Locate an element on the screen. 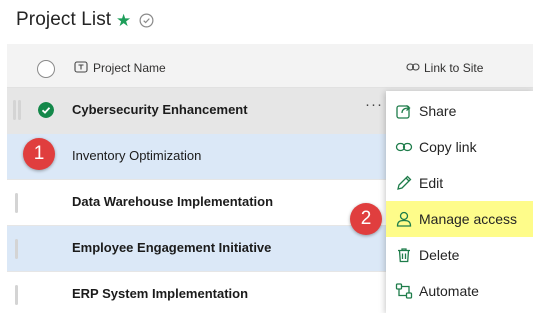 Image resolution: width=533 pixels, height=313 pixels. select-all-checkbox is located at coordinates (46, 69).